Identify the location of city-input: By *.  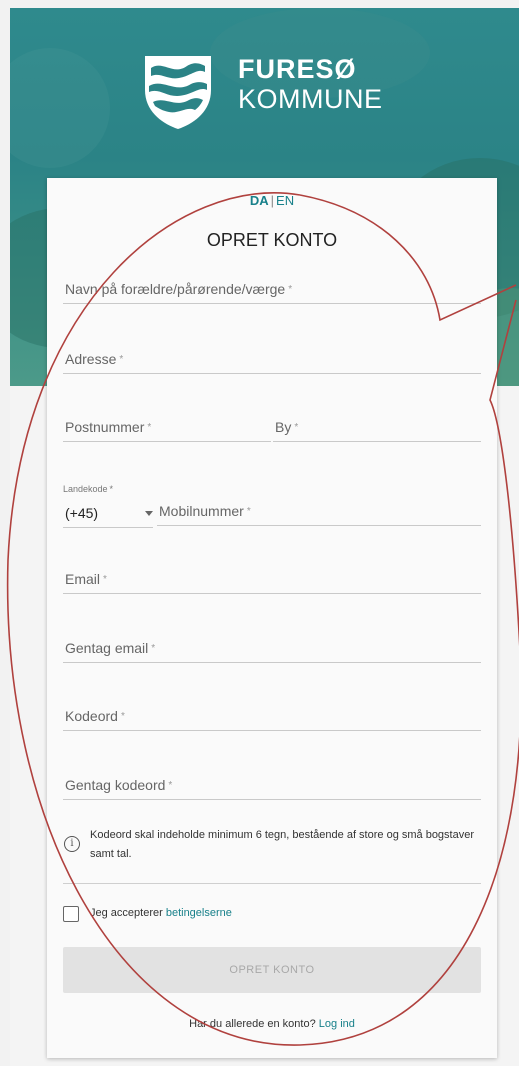
(377, 427).